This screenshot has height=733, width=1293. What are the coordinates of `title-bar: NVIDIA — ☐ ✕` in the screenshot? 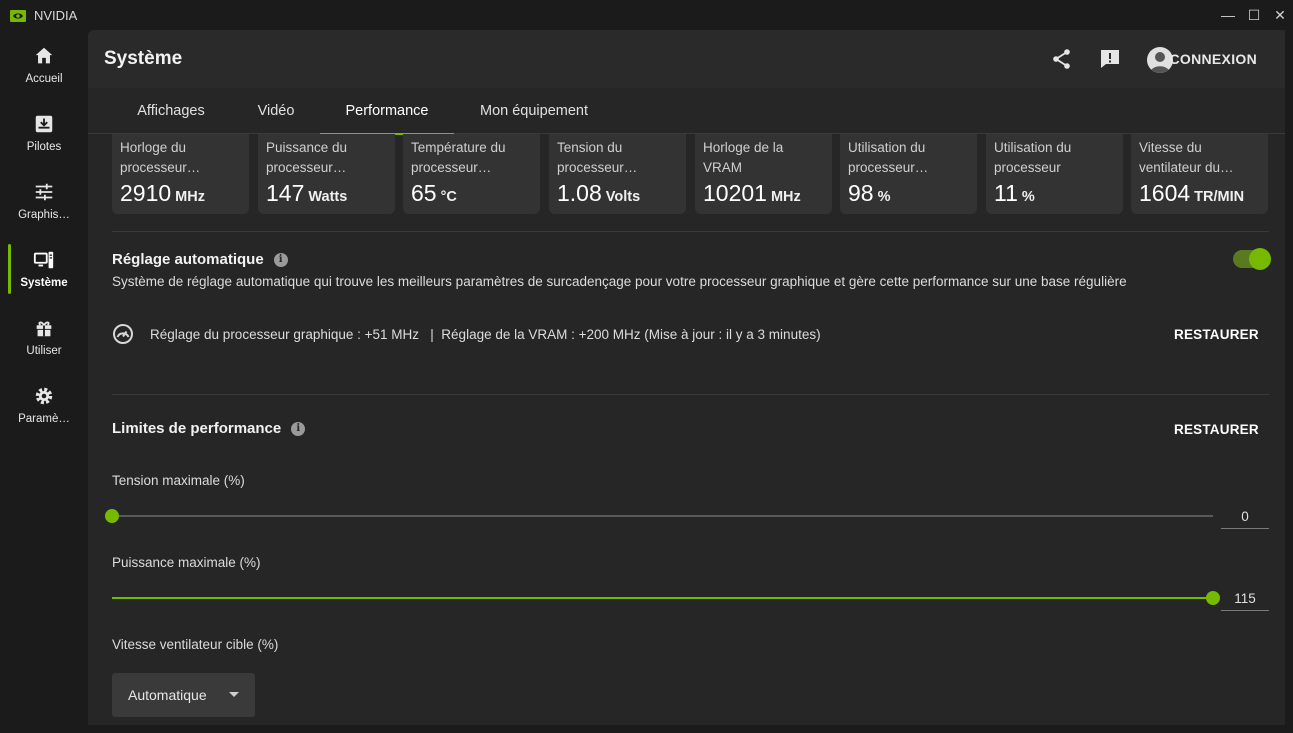 It's located at (646, 15).